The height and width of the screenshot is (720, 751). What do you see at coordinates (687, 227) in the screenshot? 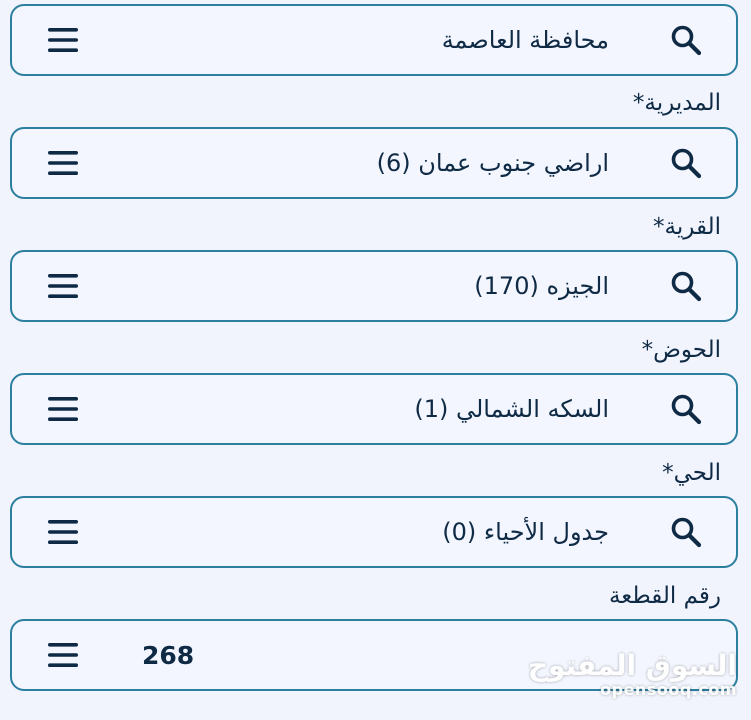
I see `village-label: القرية*` at bounding box center [687, 227].